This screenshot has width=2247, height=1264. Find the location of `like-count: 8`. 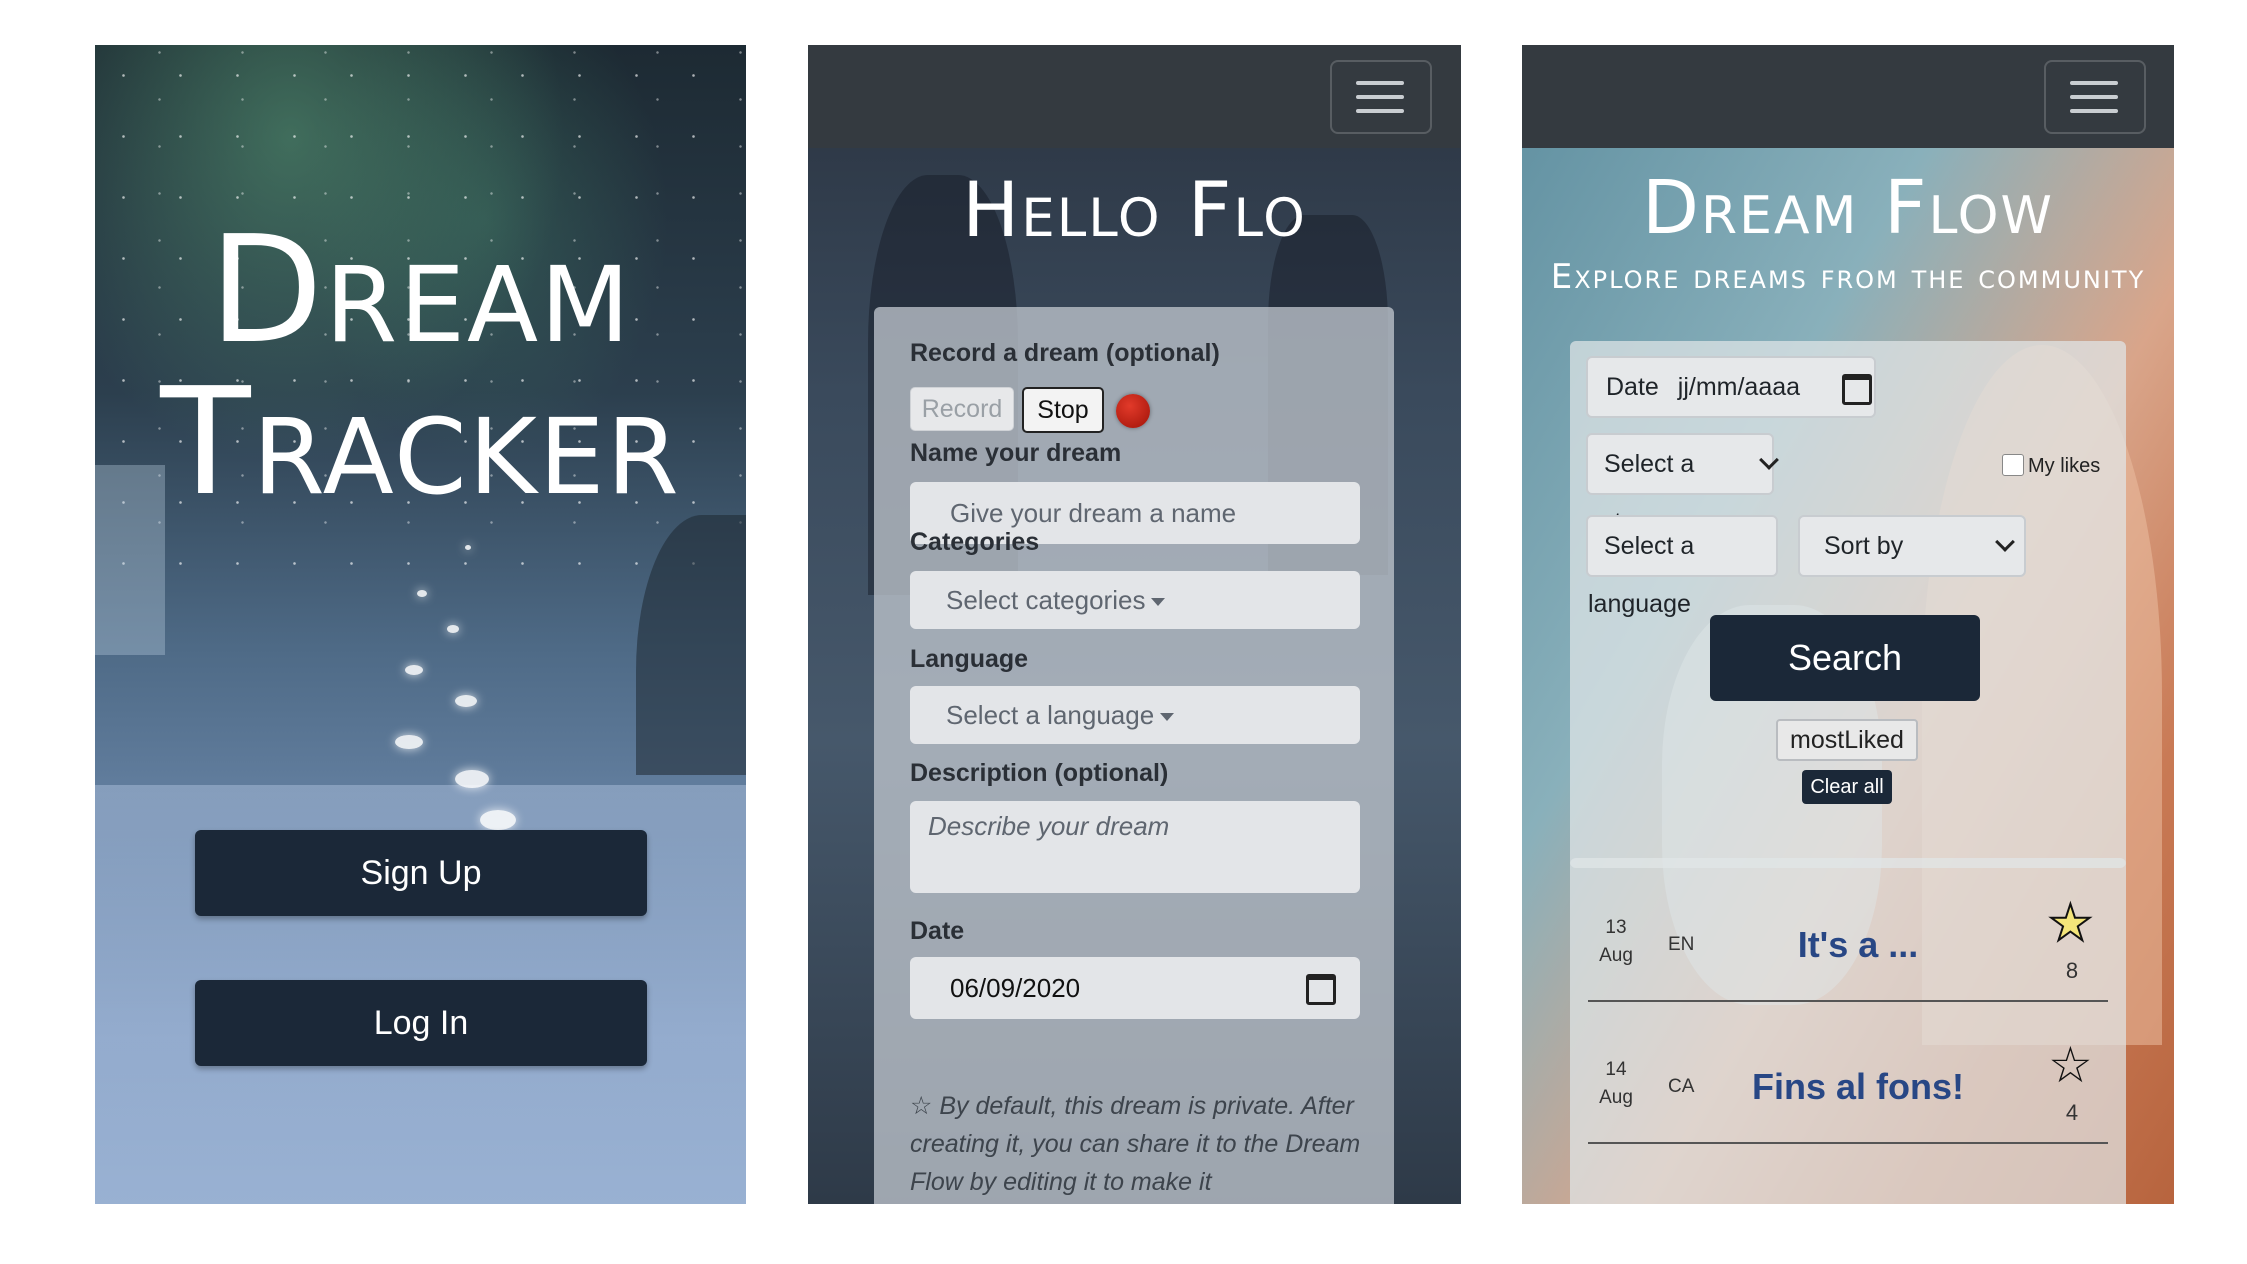

like-count: 8 is located at coordinates (2072, 970).